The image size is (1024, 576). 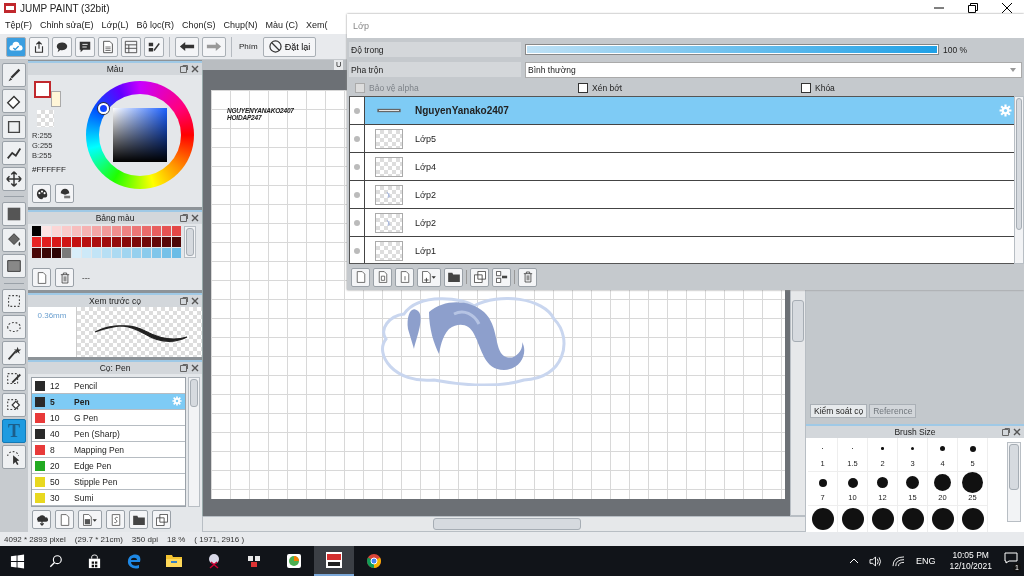 I want to click on menu-item: Xem(, so click(x=317, y=25).